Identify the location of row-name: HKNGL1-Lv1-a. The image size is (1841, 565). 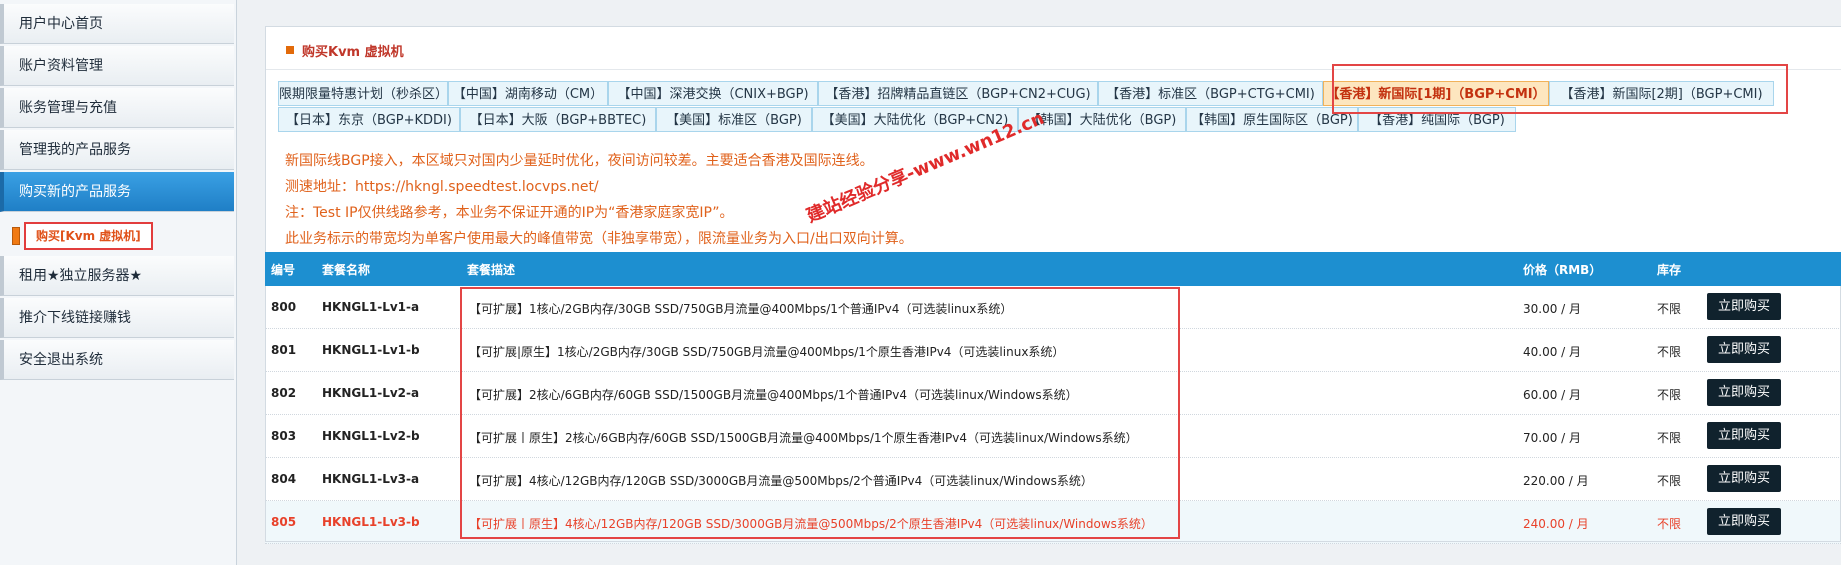
(371, 307).